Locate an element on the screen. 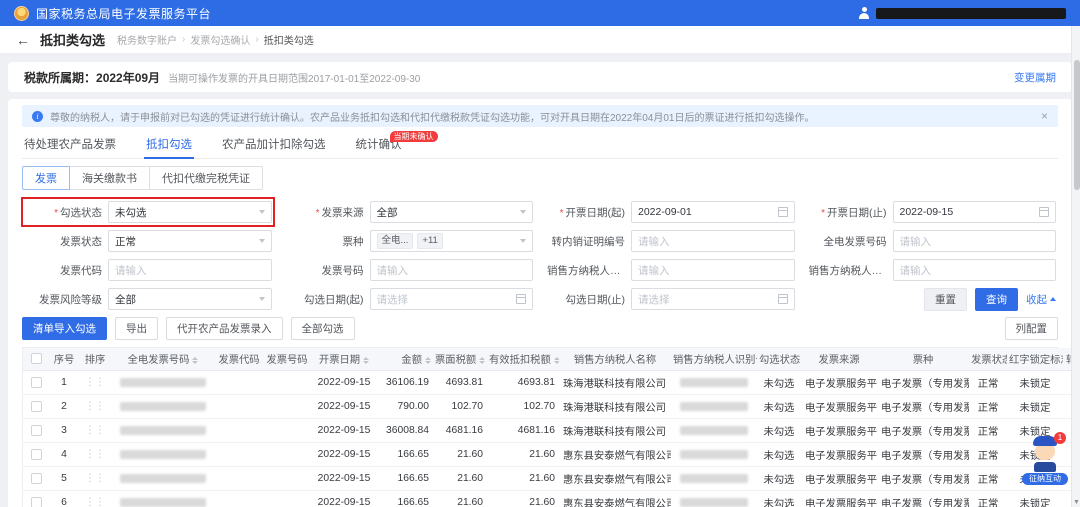 This screenshot has width=1080, height=507. cell-source: 电子发票服务平台 is located at coordinates (839, 454).